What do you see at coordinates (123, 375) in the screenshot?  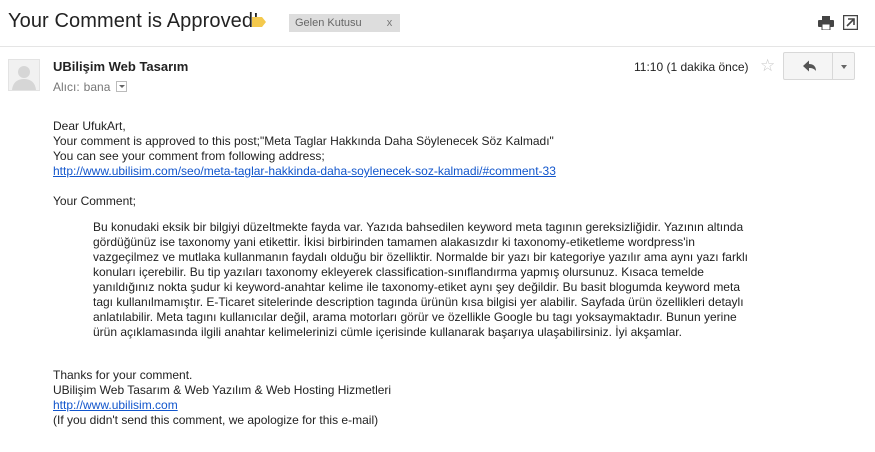 I see `thanks-line: Thanks for your comment.` at bounding box center [123, 375].